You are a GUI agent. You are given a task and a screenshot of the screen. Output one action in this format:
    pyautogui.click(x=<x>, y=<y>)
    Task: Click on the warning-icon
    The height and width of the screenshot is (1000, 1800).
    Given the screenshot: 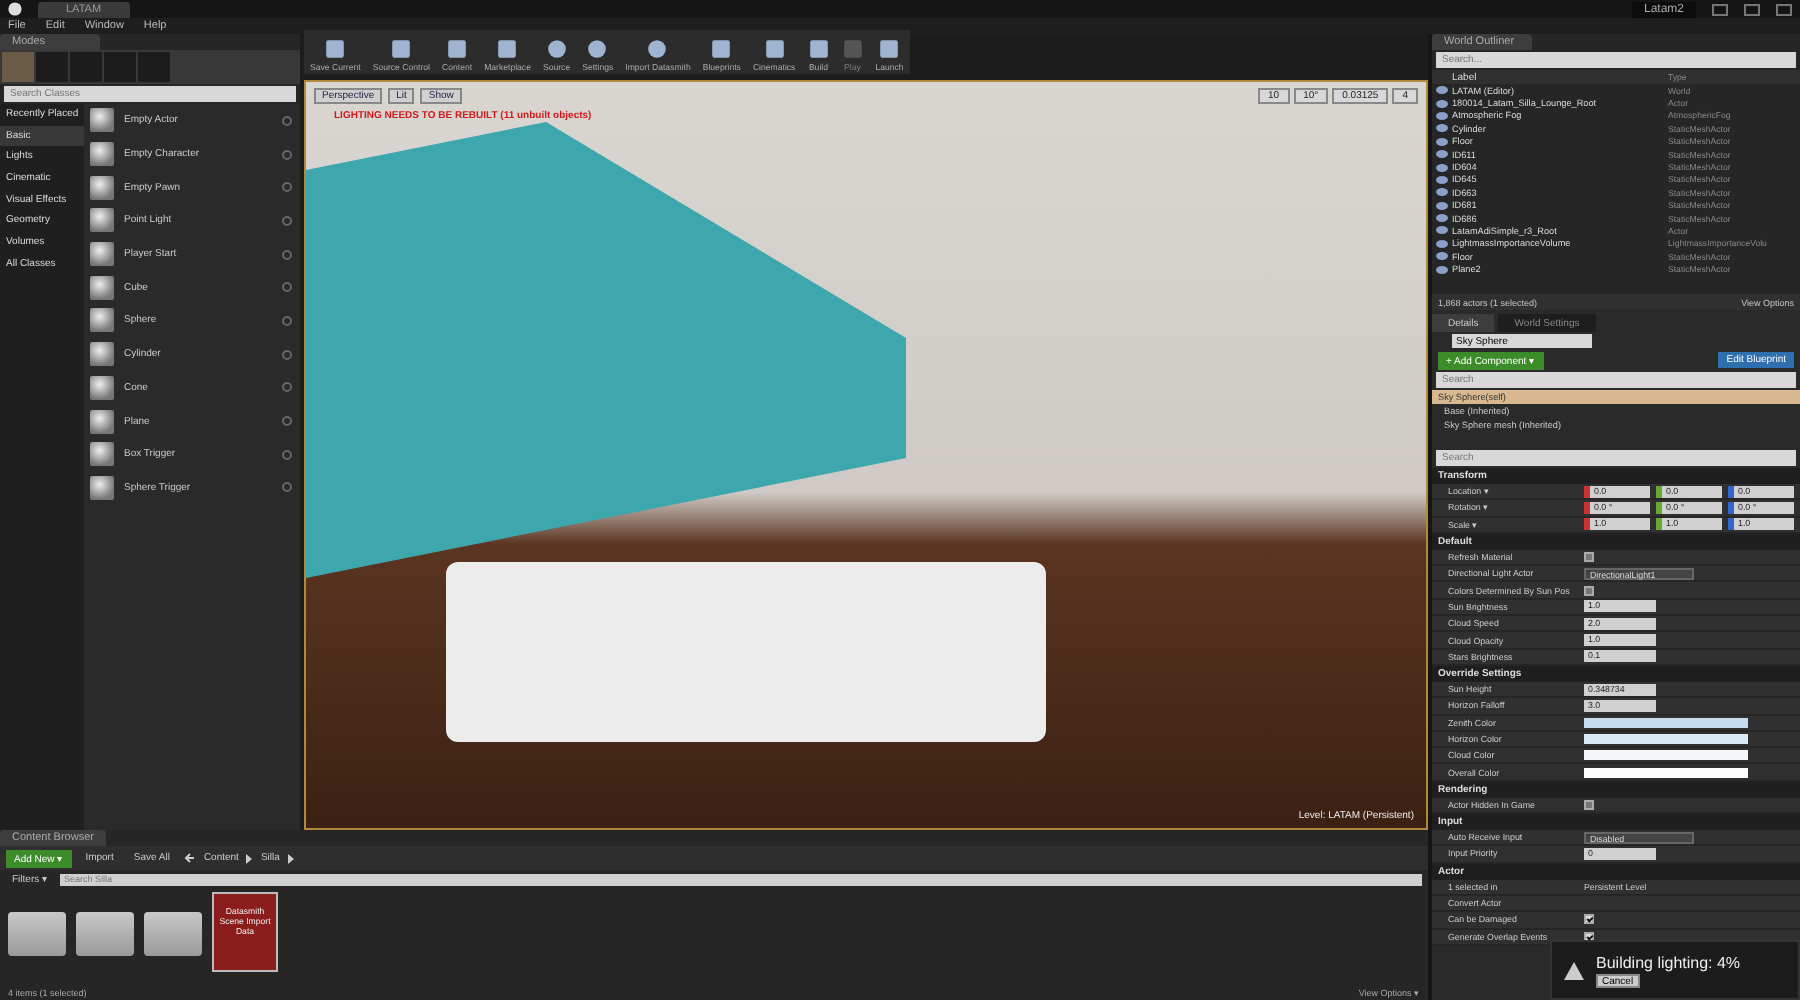 What is the action you would take?
    pyautogui.click(x=1574, y=970)
    